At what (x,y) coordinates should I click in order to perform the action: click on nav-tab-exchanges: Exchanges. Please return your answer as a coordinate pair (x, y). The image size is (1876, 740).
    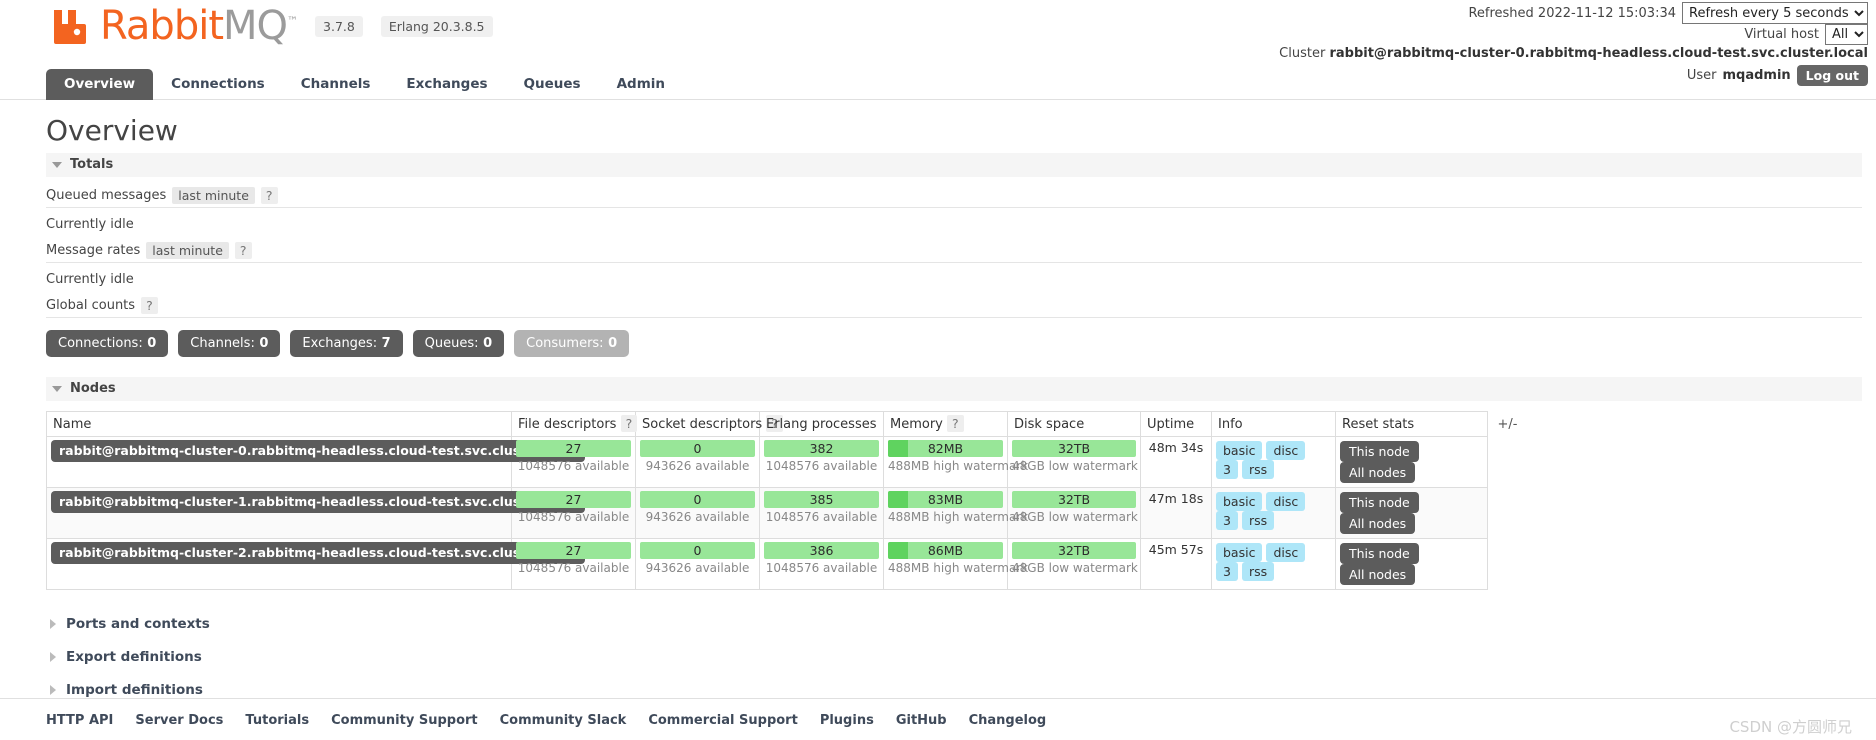
    Looking at the image, I should click on (446, 84).